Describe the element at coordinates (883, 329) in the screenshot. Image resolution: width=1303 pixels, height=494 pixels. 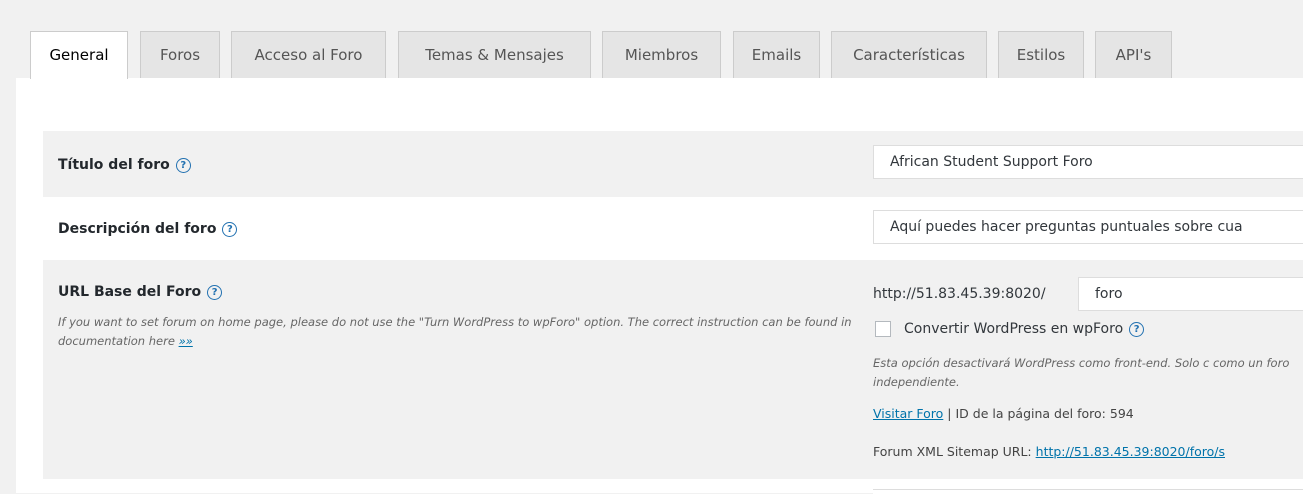
I see `convert-wordpress-checkbox` at that location.